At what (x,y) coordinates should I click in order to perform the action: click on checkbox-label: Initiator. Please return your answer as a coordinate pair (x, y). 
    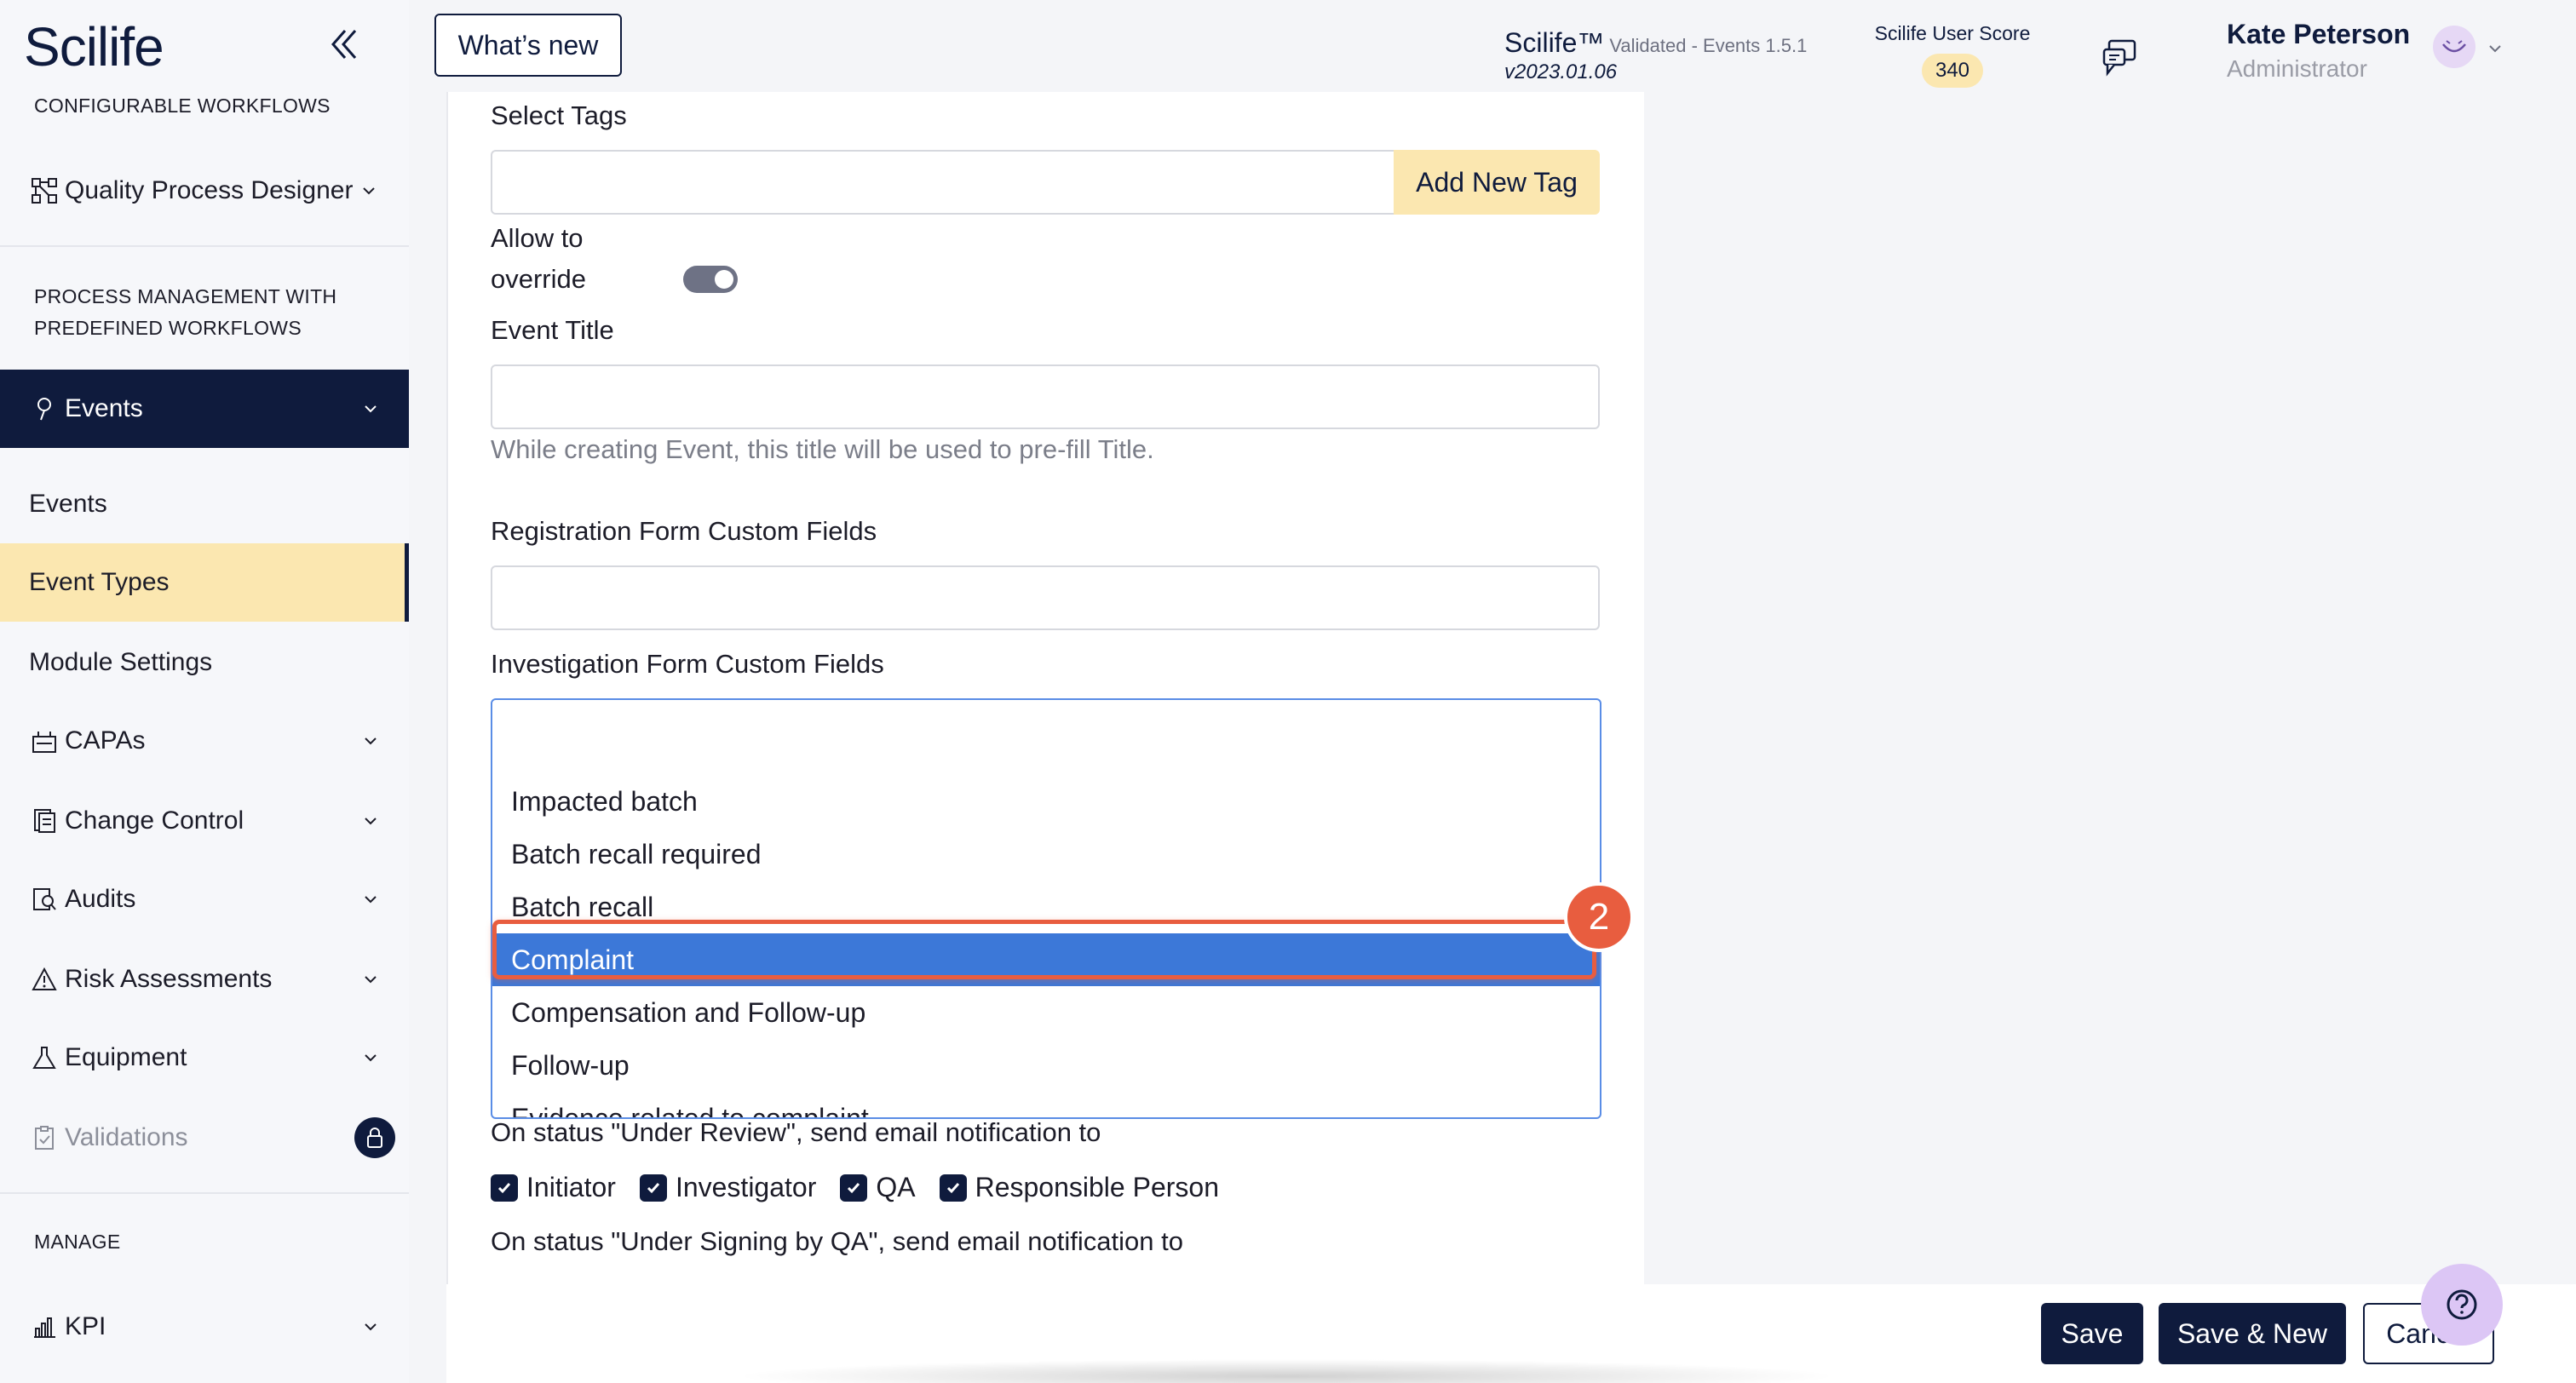
    Looking at the image, I should click on (571, 1187).